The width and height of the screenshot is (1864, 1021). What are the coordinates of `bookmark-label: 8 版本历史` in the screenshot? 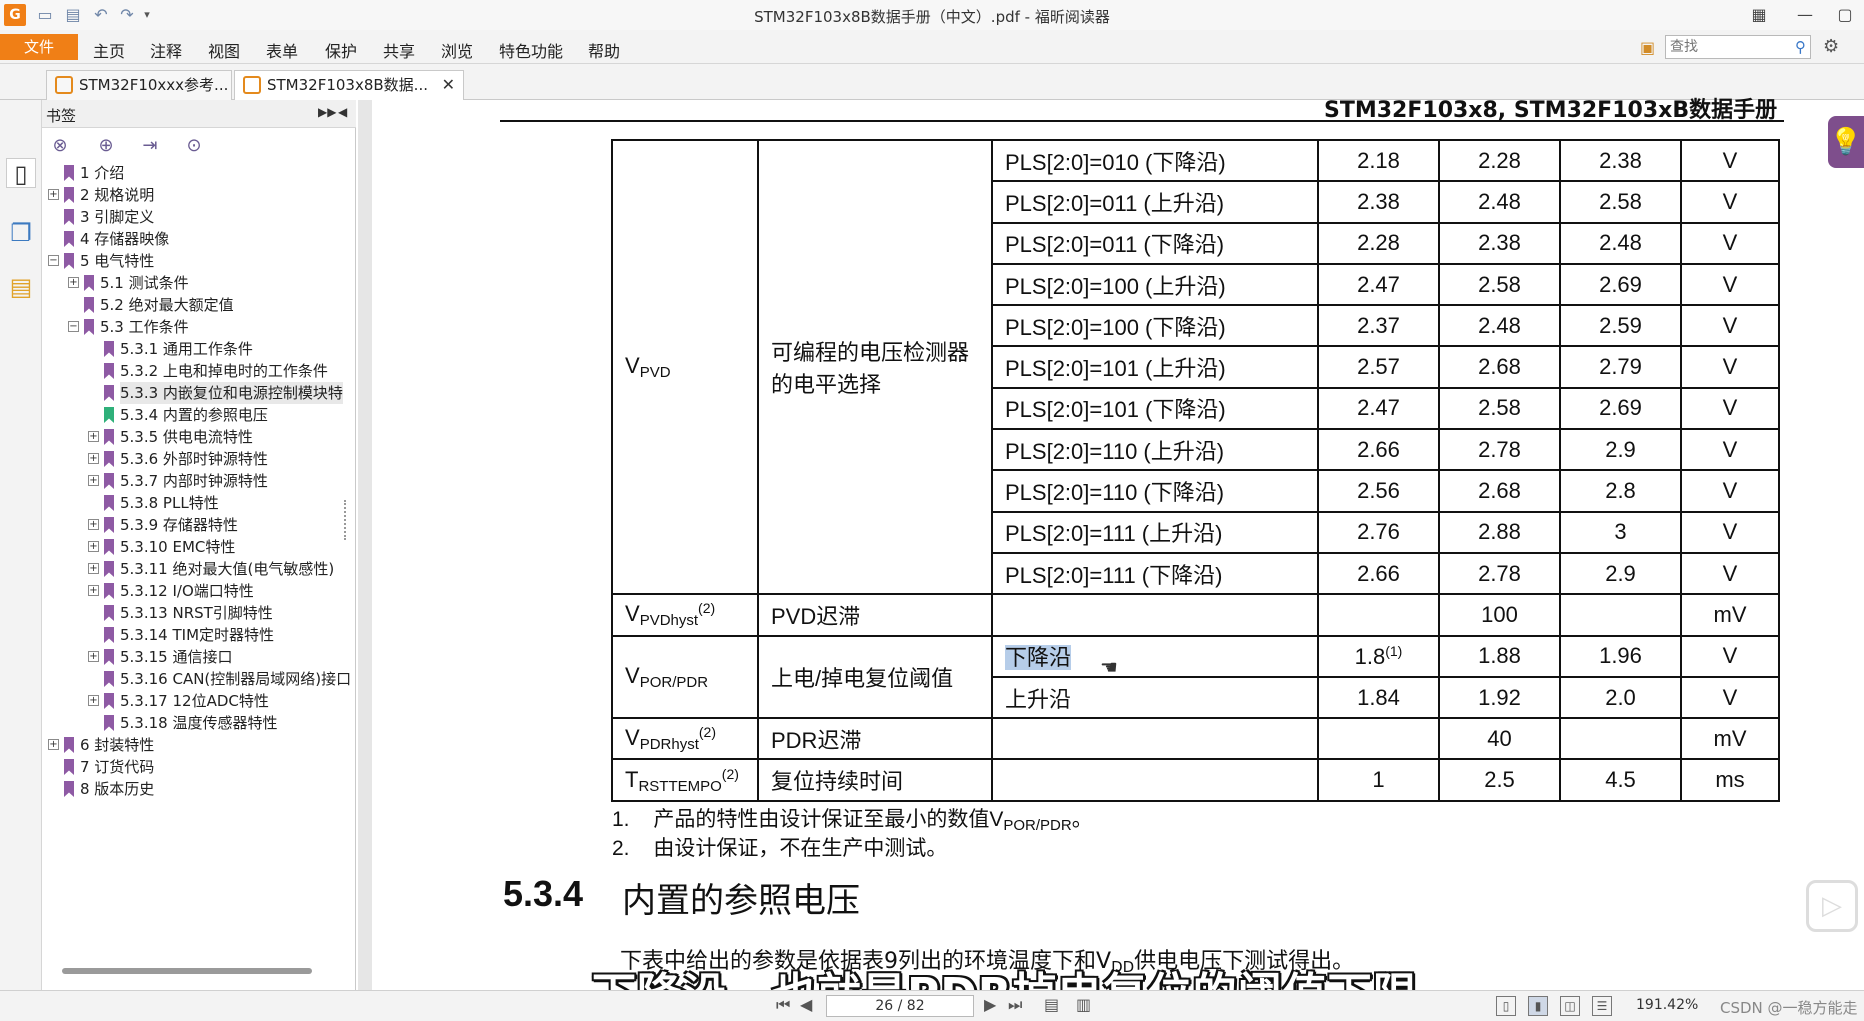 It's located at (117, 789).